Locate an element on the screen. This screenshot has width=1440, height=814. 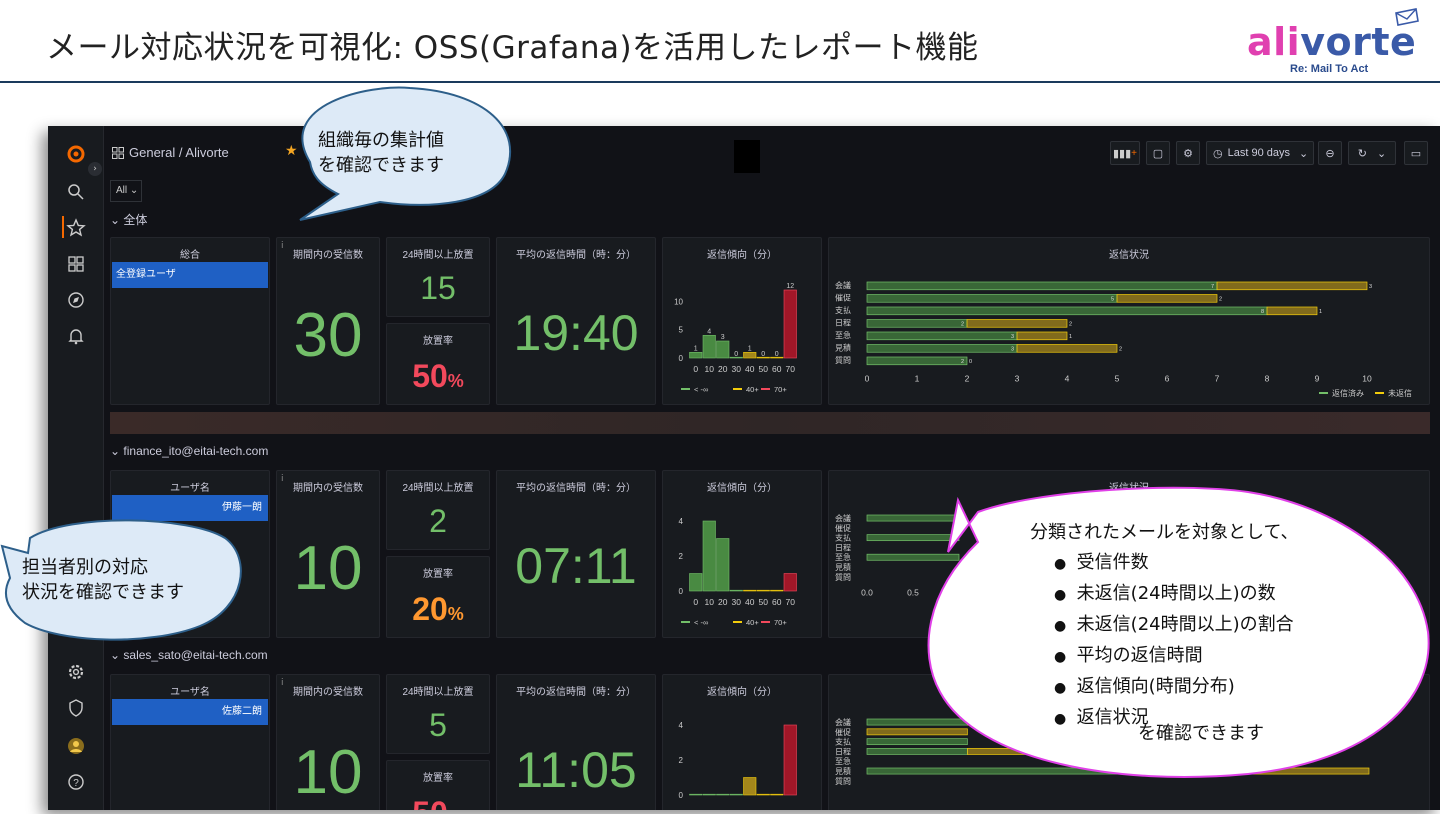
bar-value-label: 0 is located at coordinates (777, 354).